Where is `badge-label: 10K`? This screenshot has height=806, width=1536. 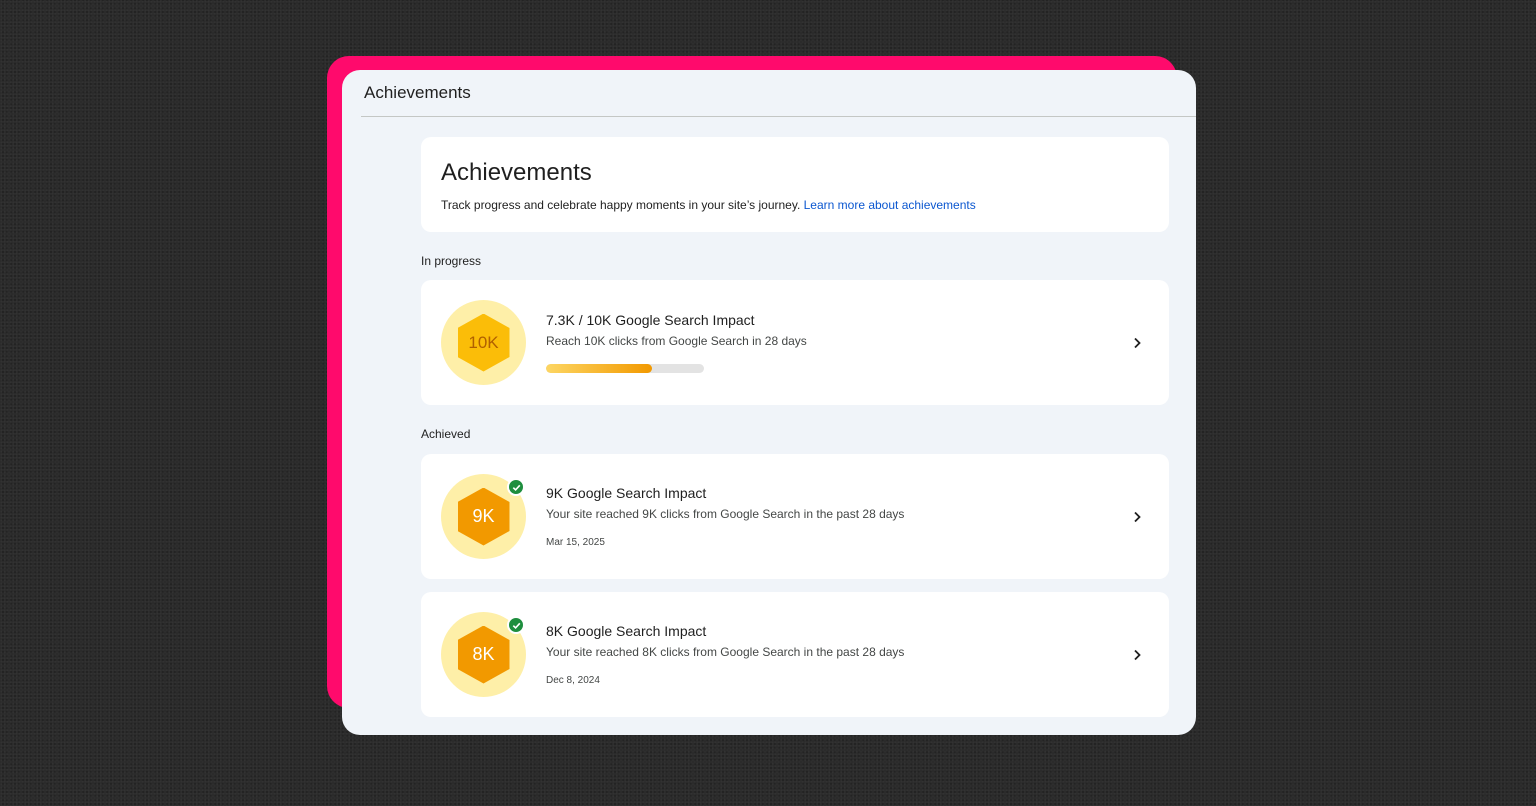 badge-label: 10K is located at coordinates (483, 342).